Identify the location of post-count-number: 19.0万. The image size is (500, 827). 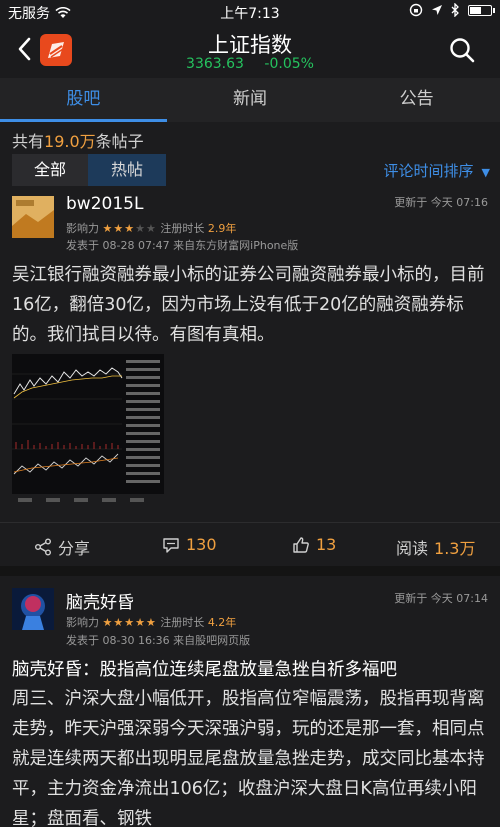
(70, 141).